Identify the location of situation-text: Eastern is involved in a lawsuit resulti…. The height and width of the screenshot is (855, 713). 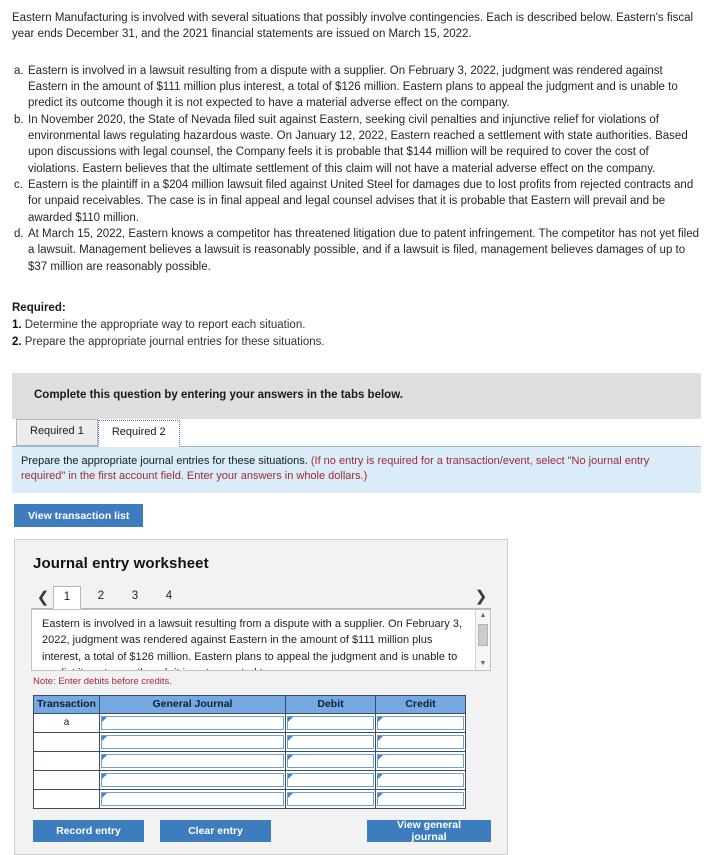
(353, 87).